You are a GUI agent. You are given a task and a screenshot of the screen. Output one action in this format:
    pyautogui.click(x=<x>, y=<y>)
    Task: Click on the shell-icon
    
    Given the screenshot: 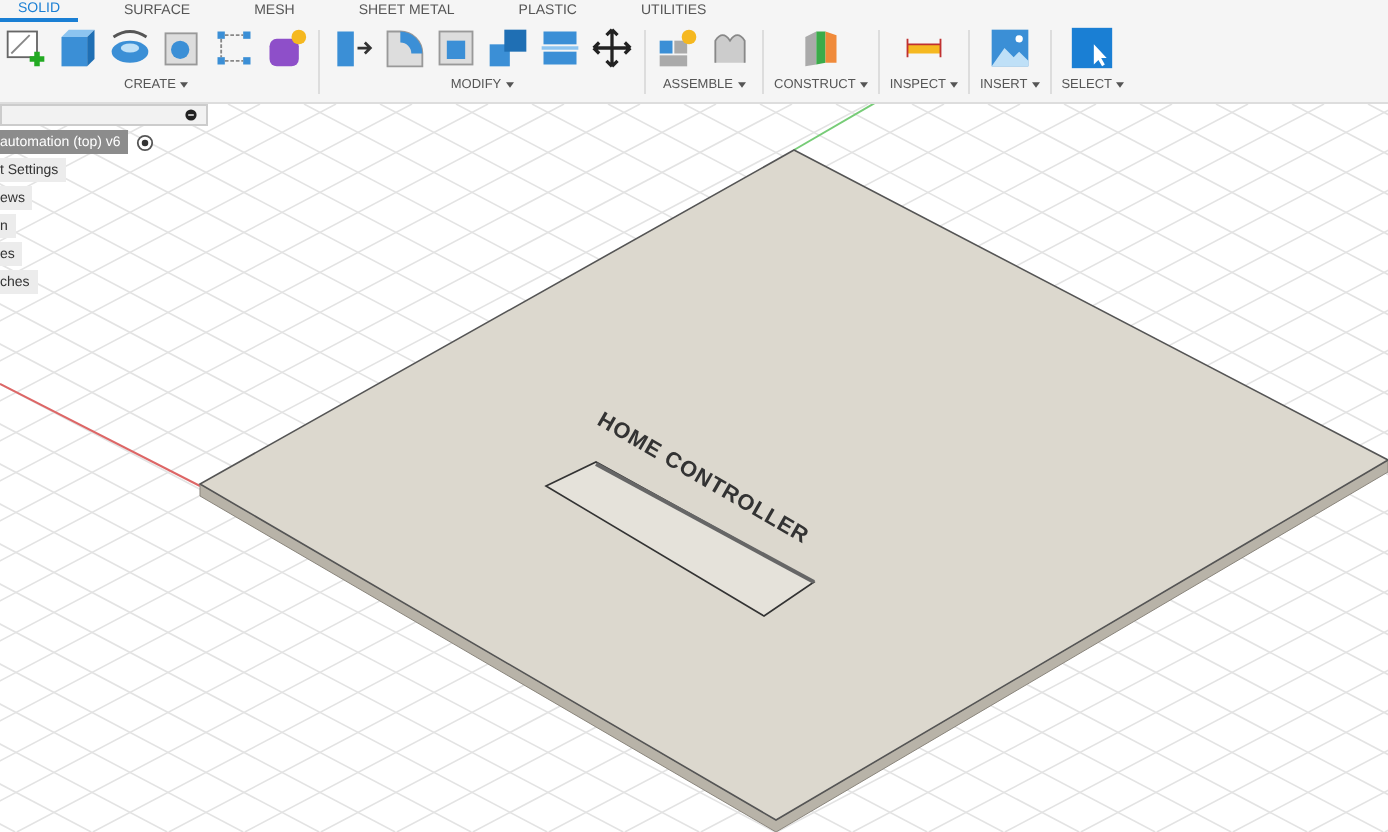 What is the action you would take?
    pyautogui.click(x=456, y=48)
    